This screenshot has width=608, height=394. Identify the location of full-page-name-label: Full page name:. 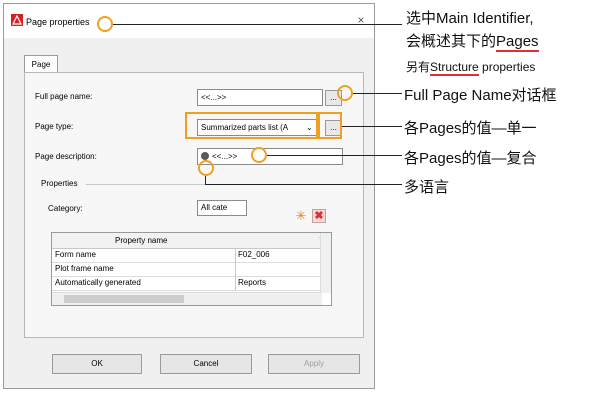
(64, 96).